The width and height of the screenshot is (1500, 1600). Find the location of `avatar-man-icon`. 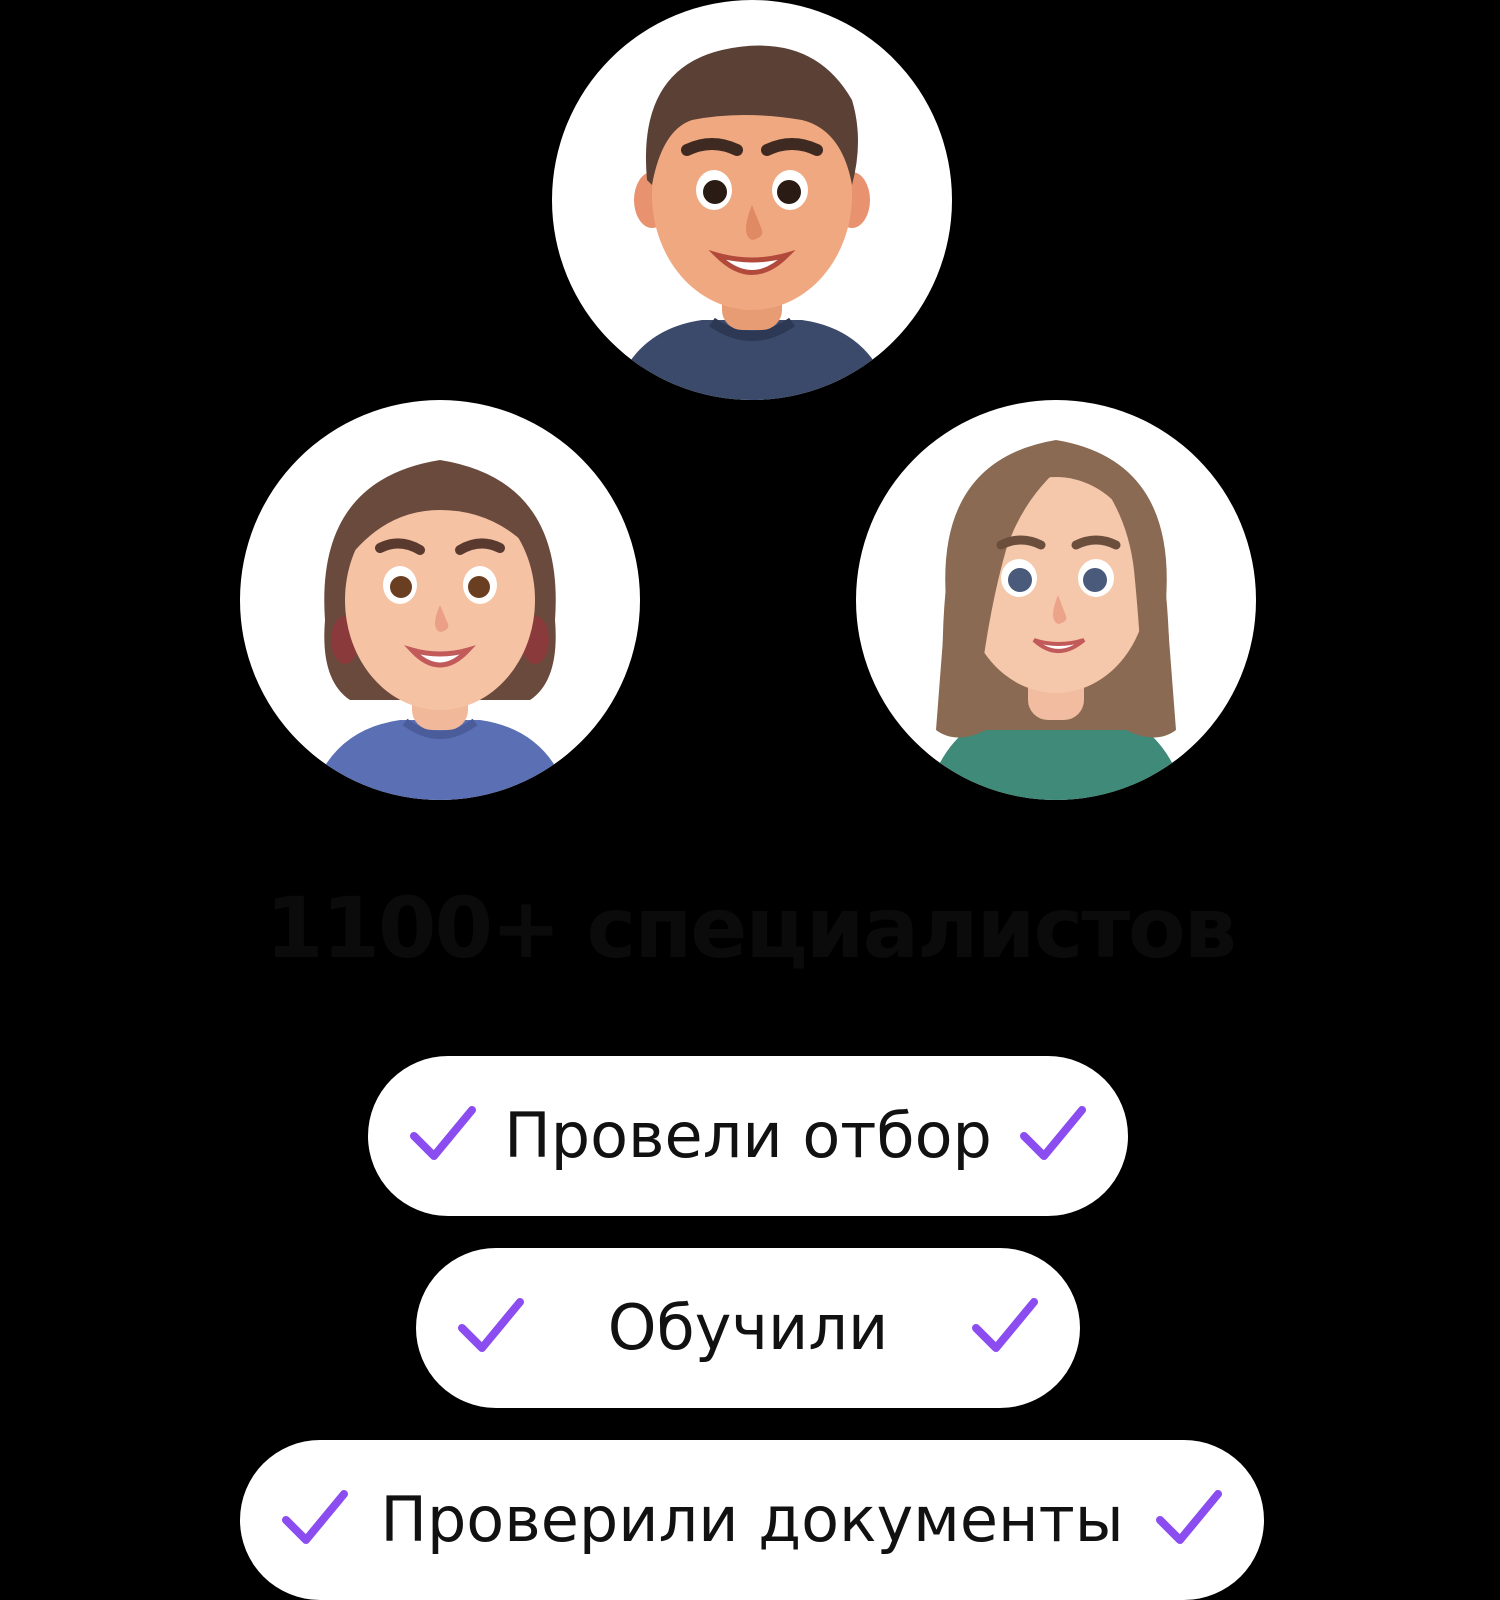

avatar-man-icon is located at coordinates (752, 222).